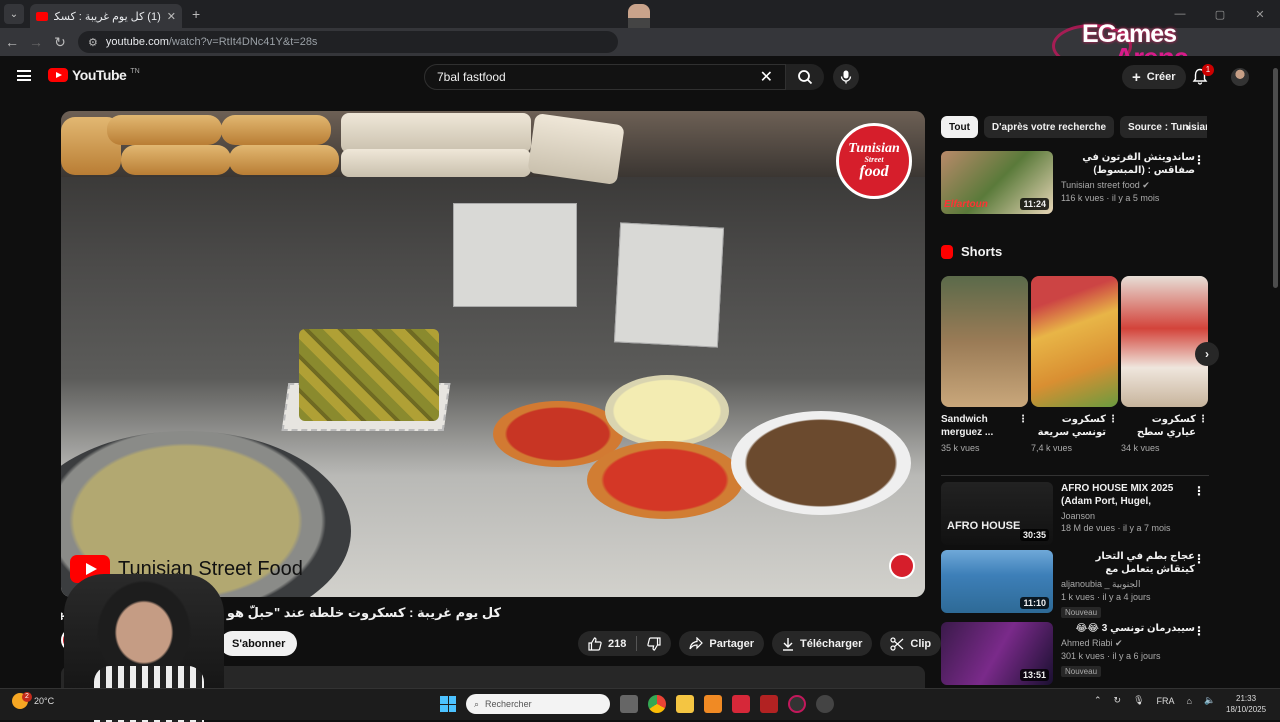 Image resolution: width=1280 pixels, height=722 pixels. Describe the element at coordinates (1275, 178) in the screenshot. I see `scrollbar-thumb` at that location.